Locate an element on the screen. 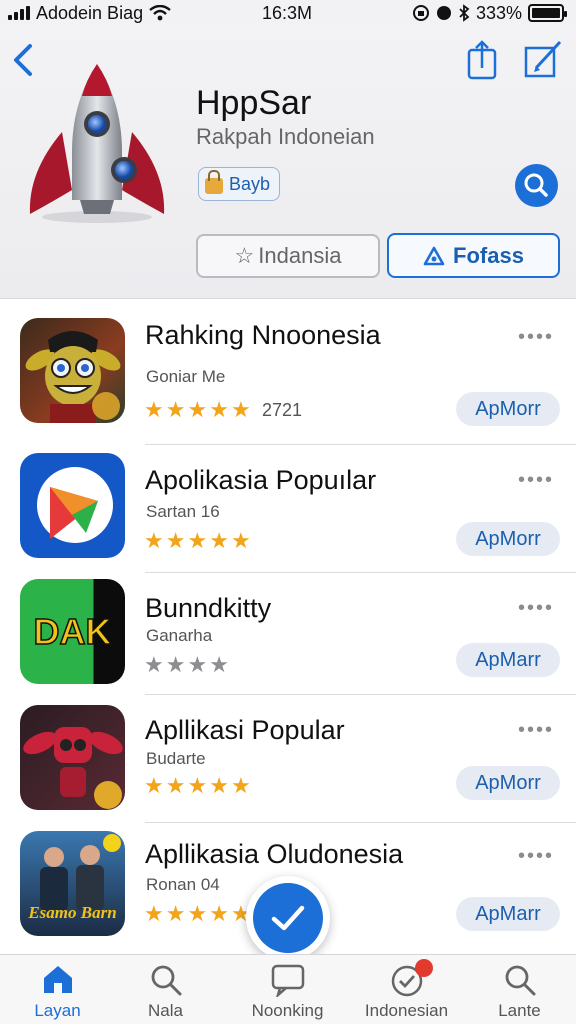 This screenshot has height=1024, width=576. notification-badge is located at coordinates (424, 968).